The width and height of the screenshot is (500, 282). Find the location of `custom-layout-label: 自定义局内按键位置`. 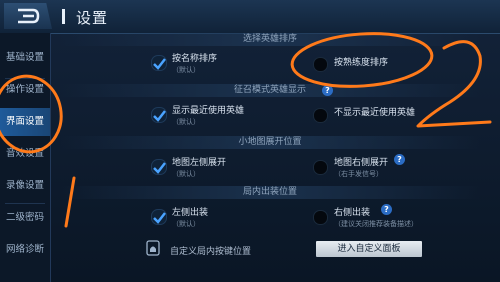

custom-layout-label: 自定义局内按键位置 is located at coordinates (211, 252).